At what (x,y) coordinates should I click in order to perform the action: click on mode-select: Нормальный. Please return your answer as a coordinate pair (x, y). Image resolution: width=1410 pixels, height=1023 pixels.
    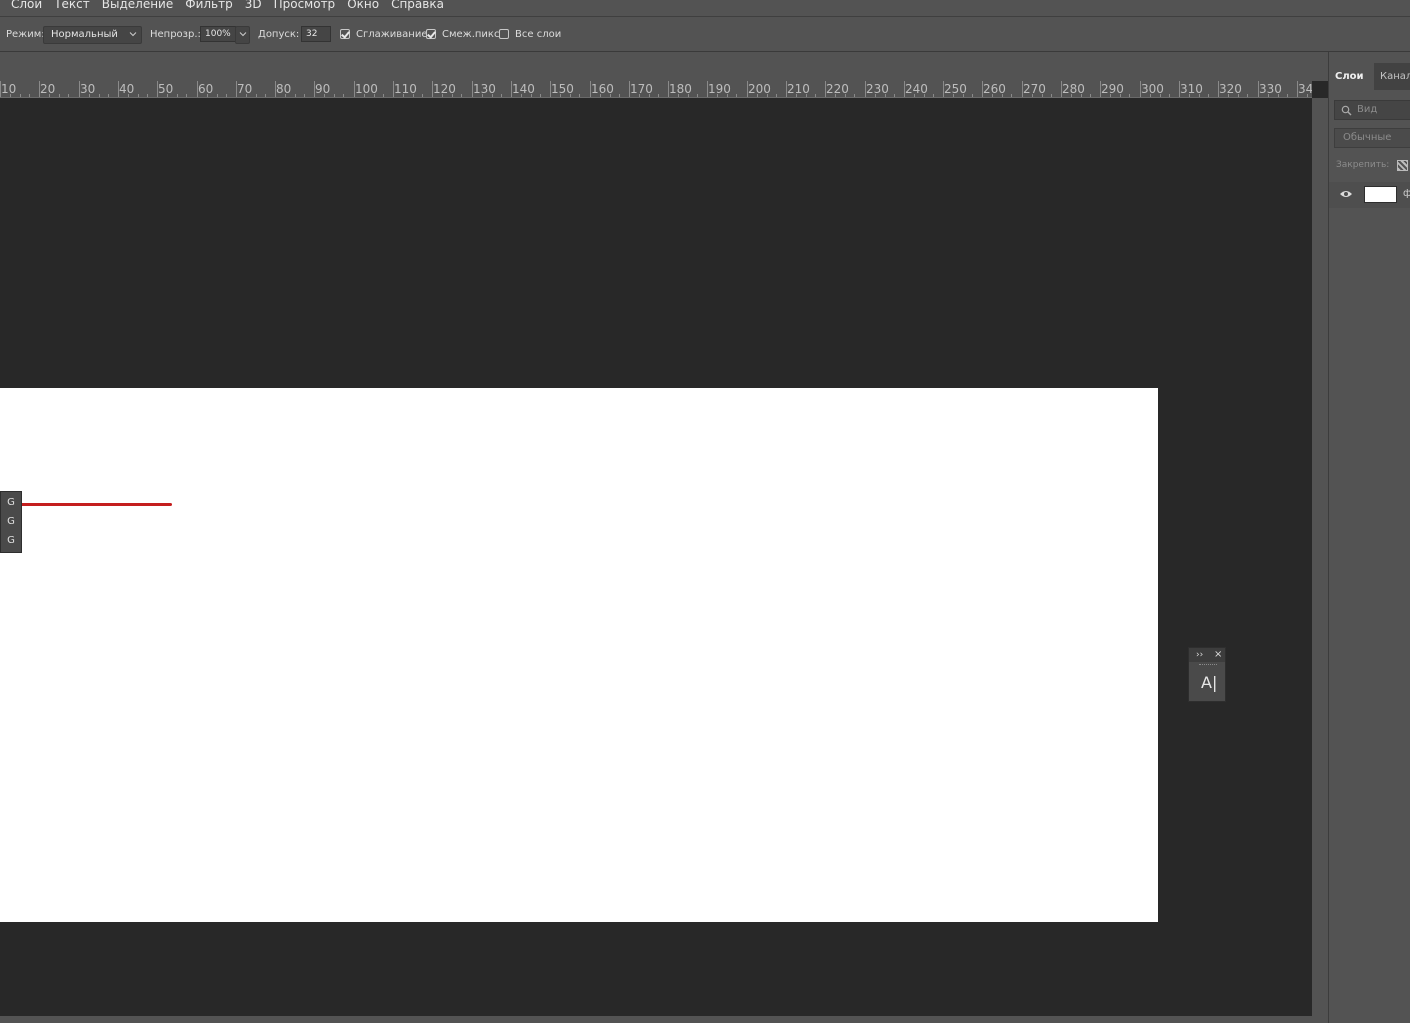
    Looking at the image, I should click on (92, 35).